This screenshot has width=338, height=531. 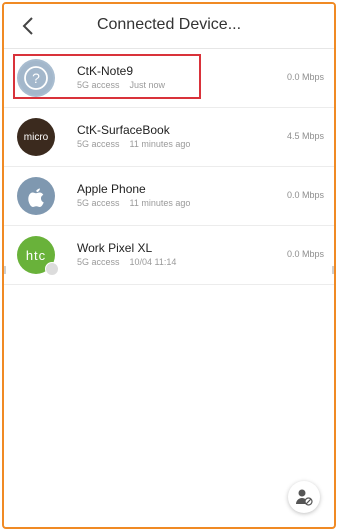 I want to click on microsoft-logo: micro, so click(x=36, y=137).